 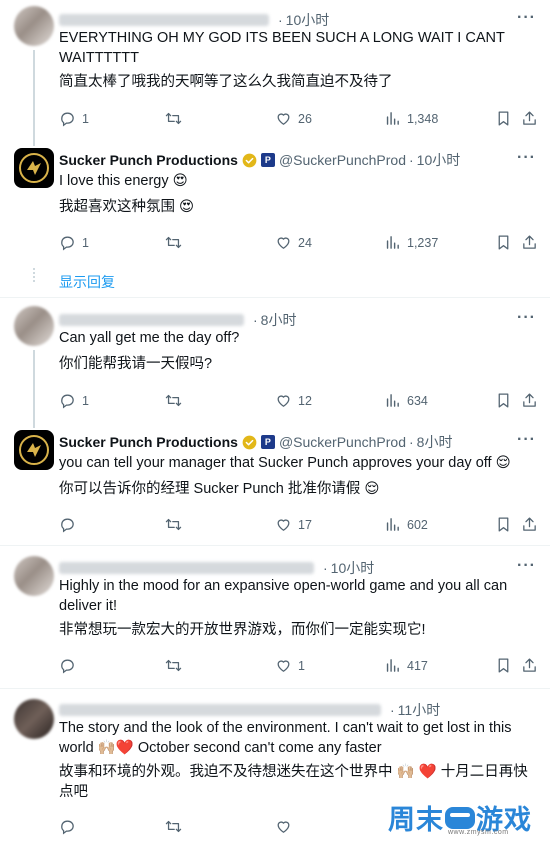 I want to click on verified-badge-icon, so click(x=249, y=442).